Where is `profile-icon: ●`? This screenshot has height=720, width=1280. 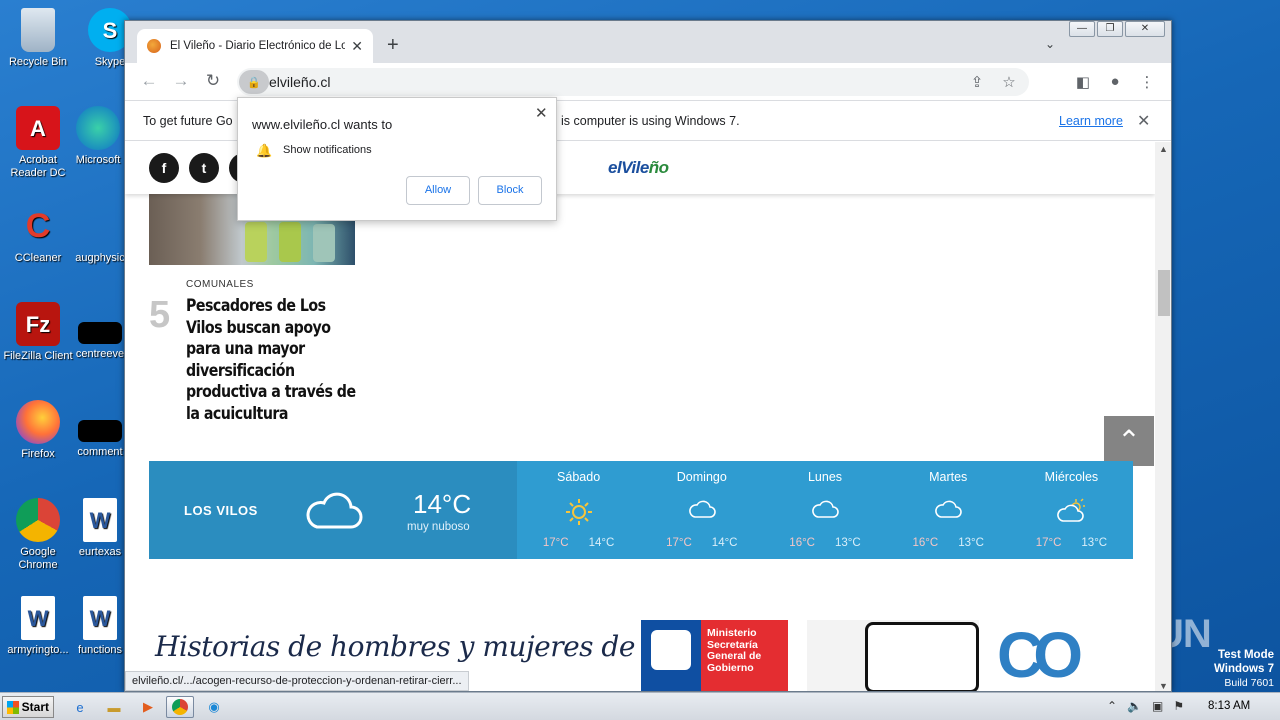 profile-icon: ● is located at coordinates (1115, 81).